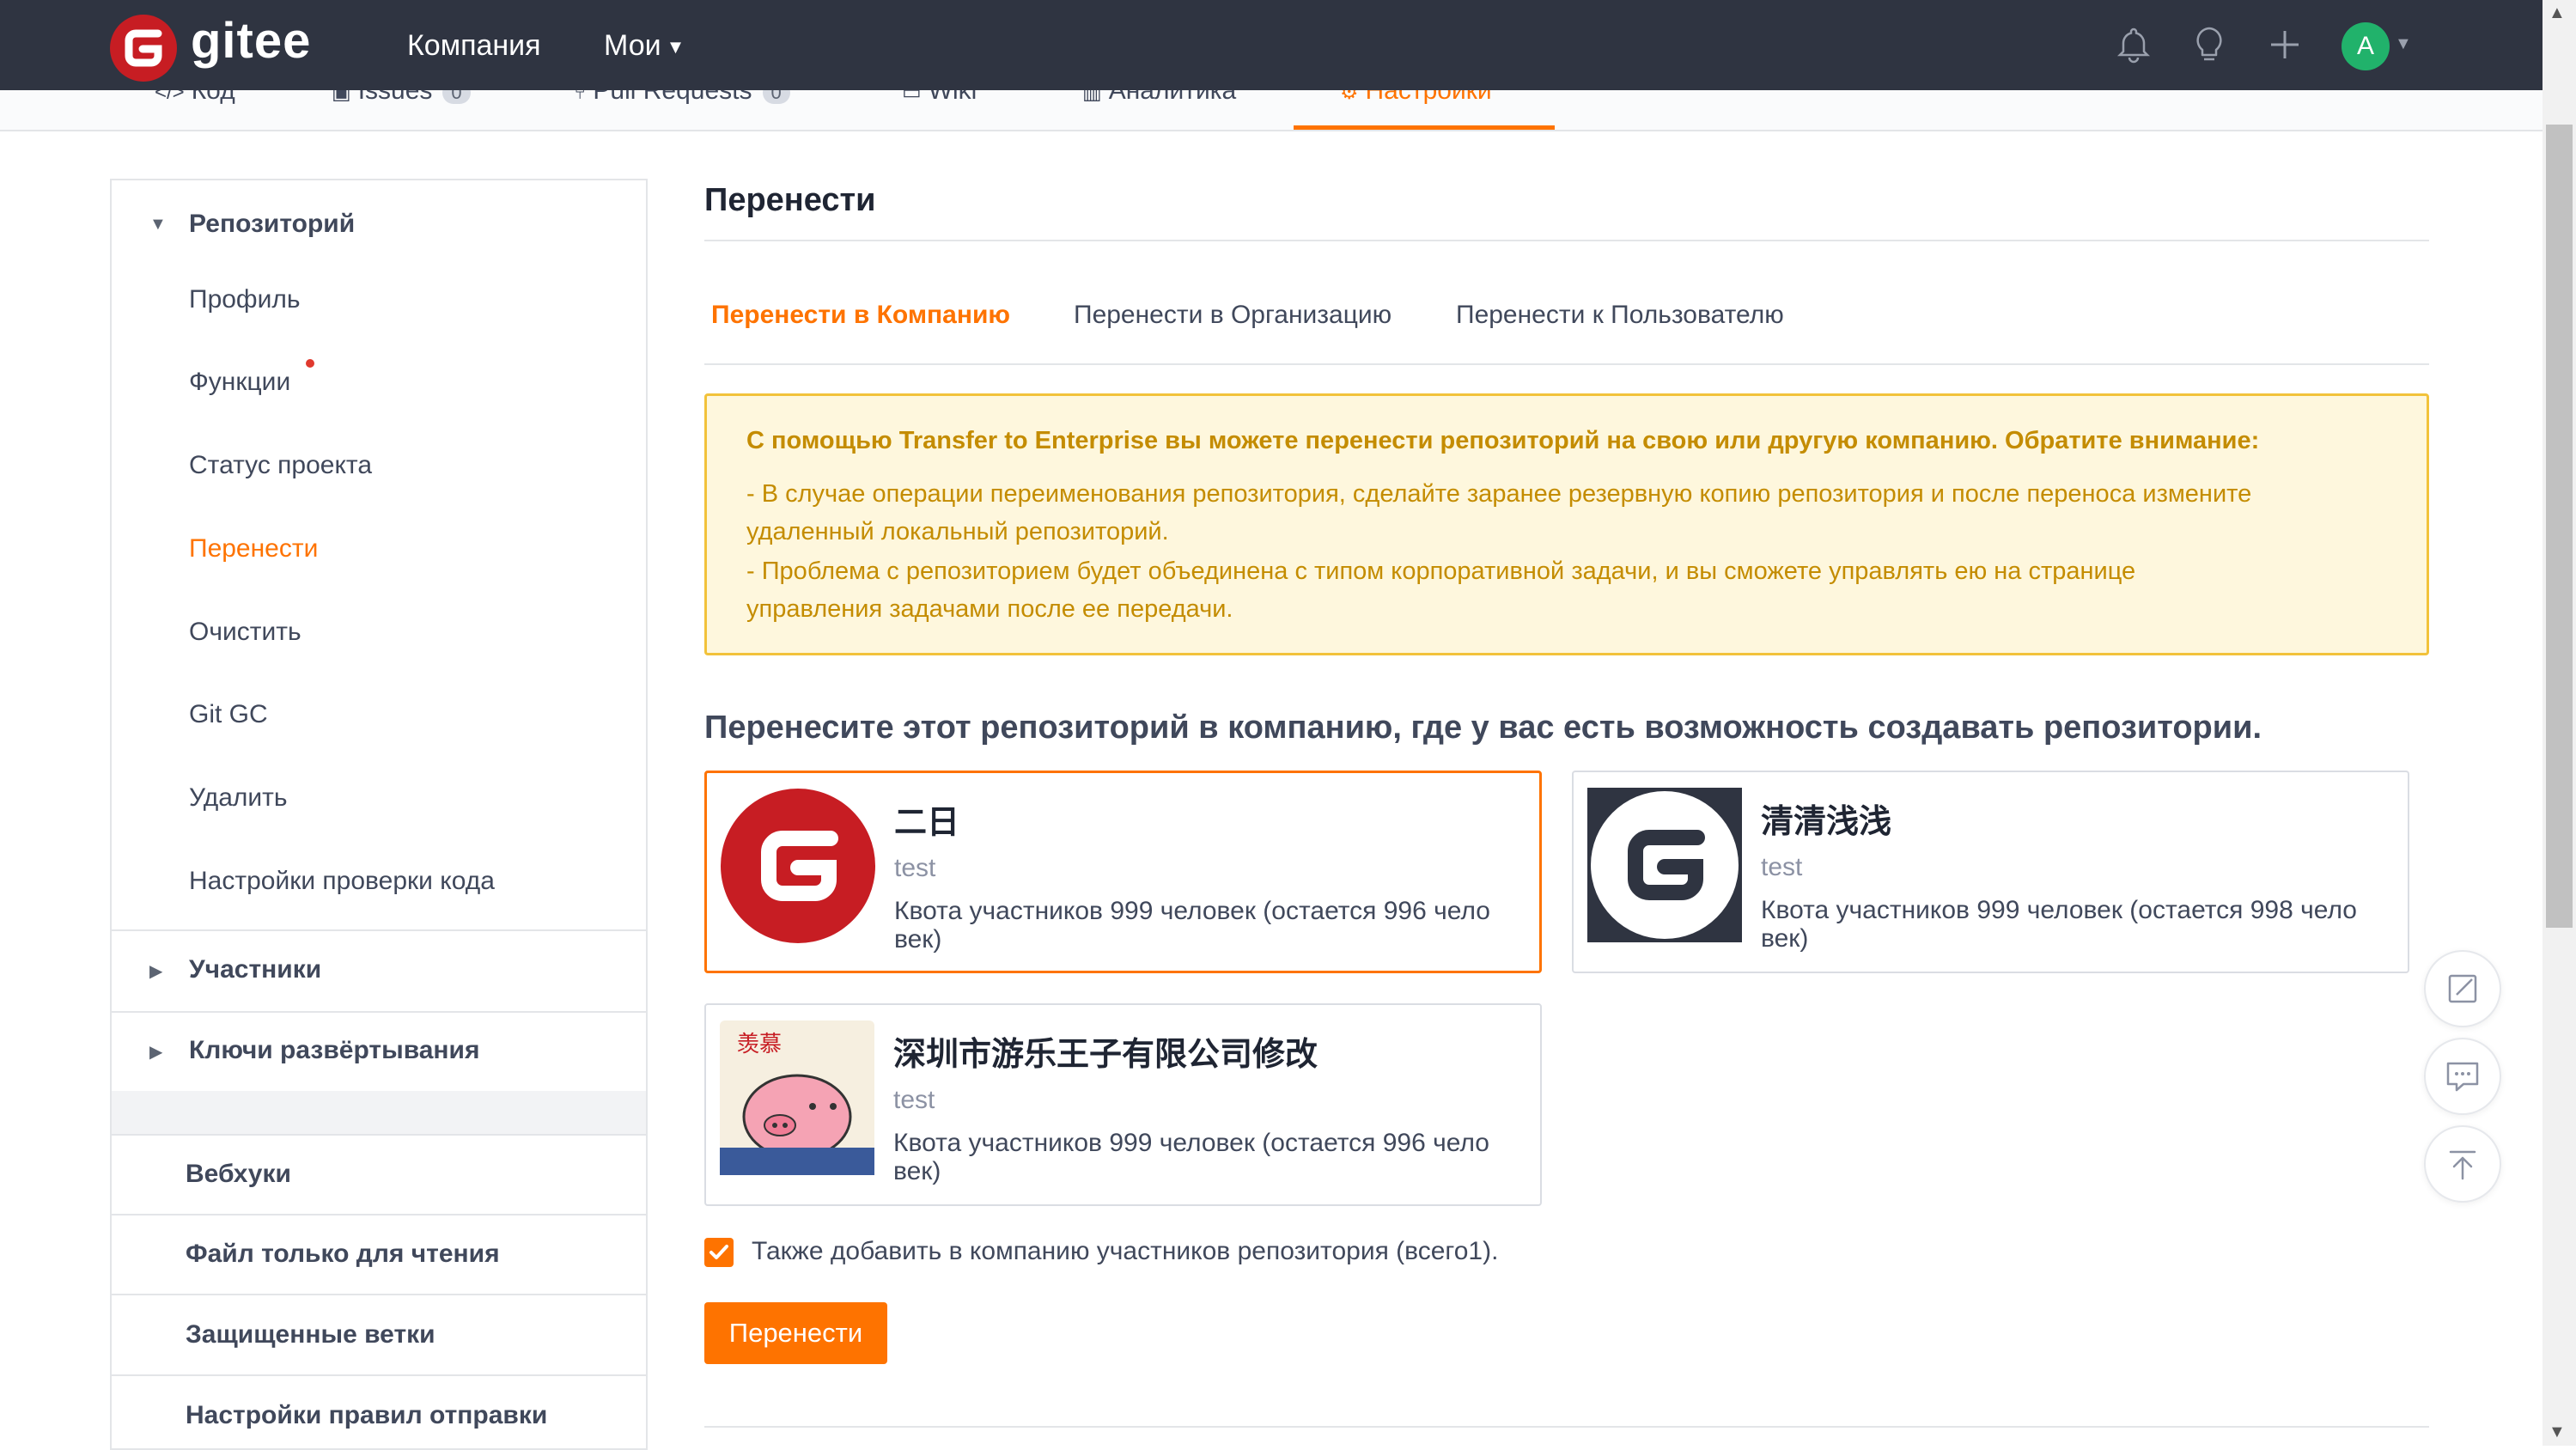 This screenshot has width=2576, height=1450. What do you see at coordinates (310, 1334) in the screenshot?
I see `sidebar-item-protected-branches: Защищенные ветки` at bounding box center [310, 1334].